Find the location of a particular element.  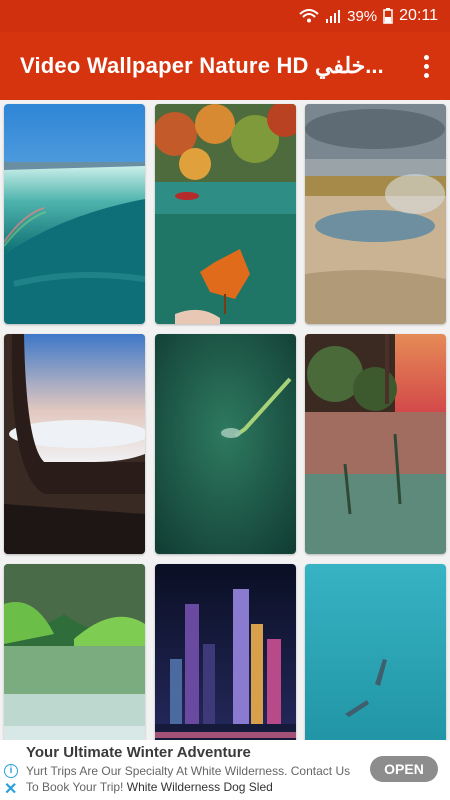

wallpaper-tile-water-drop is located at coordinates (225, 444).